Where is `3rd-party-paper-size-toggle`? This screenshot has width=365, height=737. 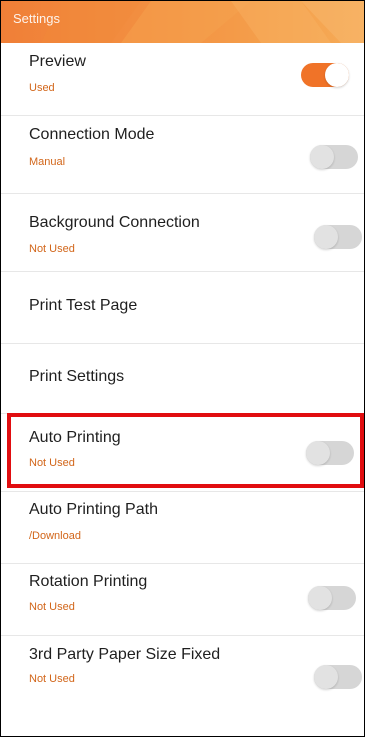
3rd-party-paper-size-toggle is located at coordinates (338, 677).